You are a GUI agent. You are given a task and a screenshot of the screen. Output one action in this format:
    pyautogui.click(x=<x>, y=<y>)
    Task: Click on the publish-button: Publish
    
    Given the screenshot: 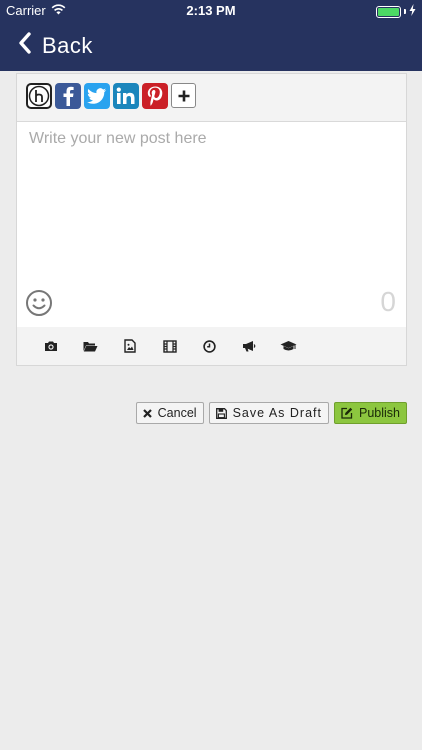 What is the action you would take?
    pyautogui.click(x=370, y=413)
    